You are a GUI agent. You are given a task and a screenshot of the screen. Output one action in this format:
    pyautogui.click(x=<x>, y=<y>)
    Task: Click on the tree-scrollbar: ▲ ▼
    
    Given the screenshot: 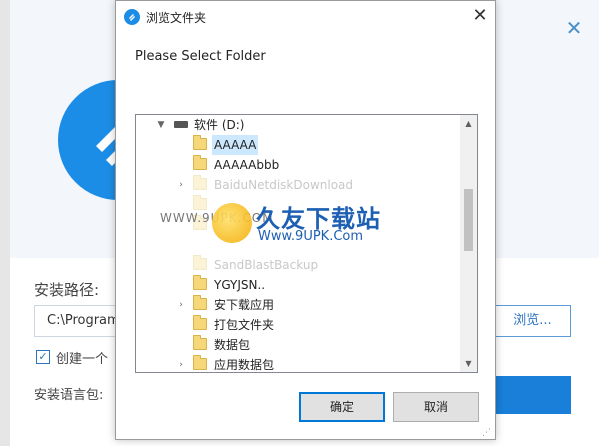 What is the action you would take?
    pyautogui.click(x=468, y=243)
    